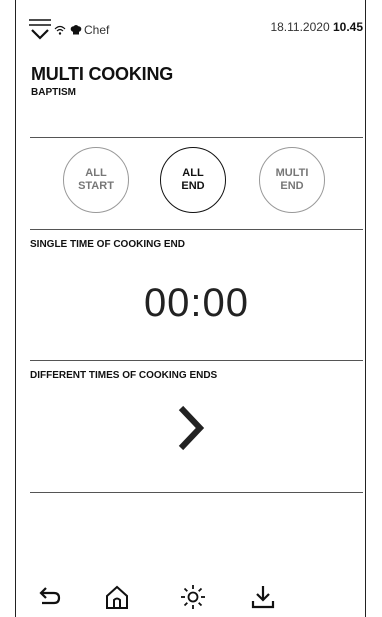 The image size is (382, 617). Describe the element at coordinates (347, 27) in the screenshot. I see `time-text: 10.45` at that location.